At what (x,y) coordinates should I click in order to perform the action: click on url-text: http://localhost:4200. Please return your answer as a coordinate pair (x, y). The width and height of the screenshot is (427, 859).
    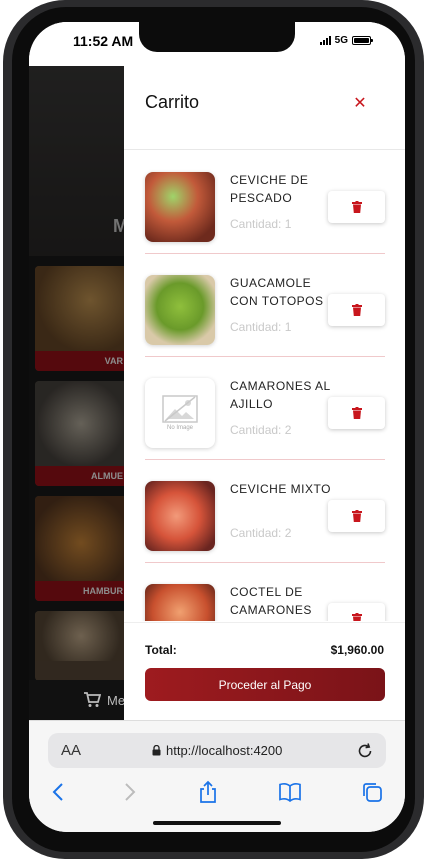
    Looking at the image, I should click on (224, 750).